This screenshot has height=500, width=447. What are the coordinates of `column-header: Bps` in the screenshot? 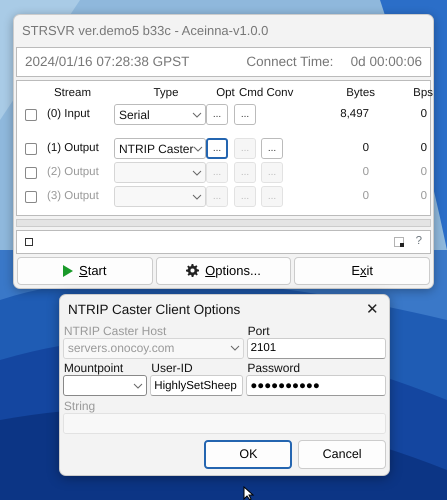 It's located at (423, 93).